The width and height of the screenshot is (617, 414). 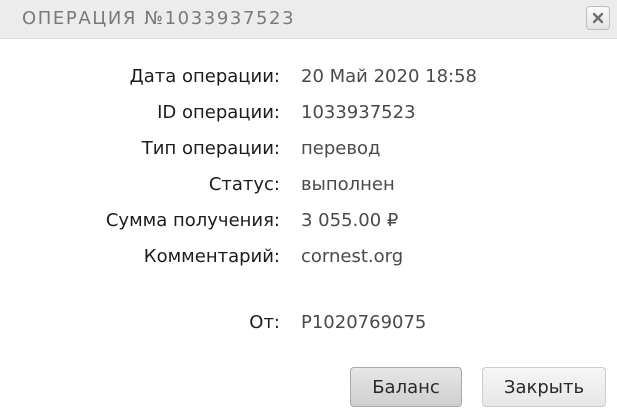 What do you see at coordinates (352, 256) in the screenshot?
I see `detail-value: cornest.org` at bounding box center [352, 256].